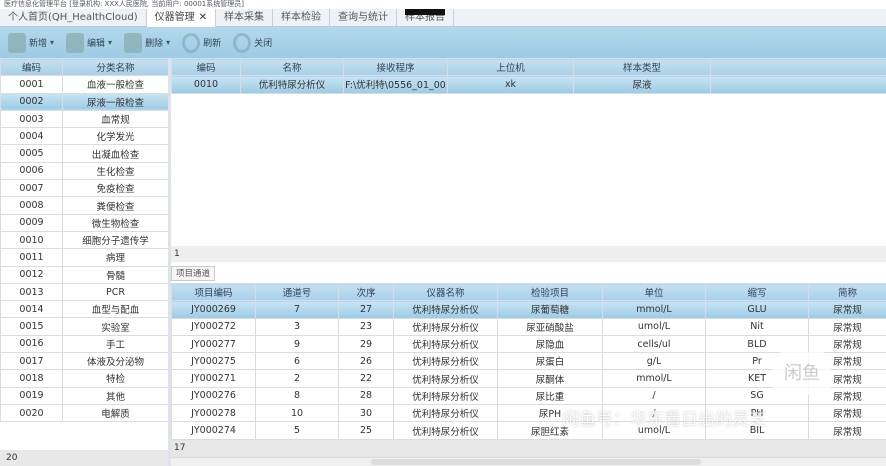 Image resolution: width=886 pixels, height=466 pixels. I want to click on table-cell: 0018, so click(31, 378).